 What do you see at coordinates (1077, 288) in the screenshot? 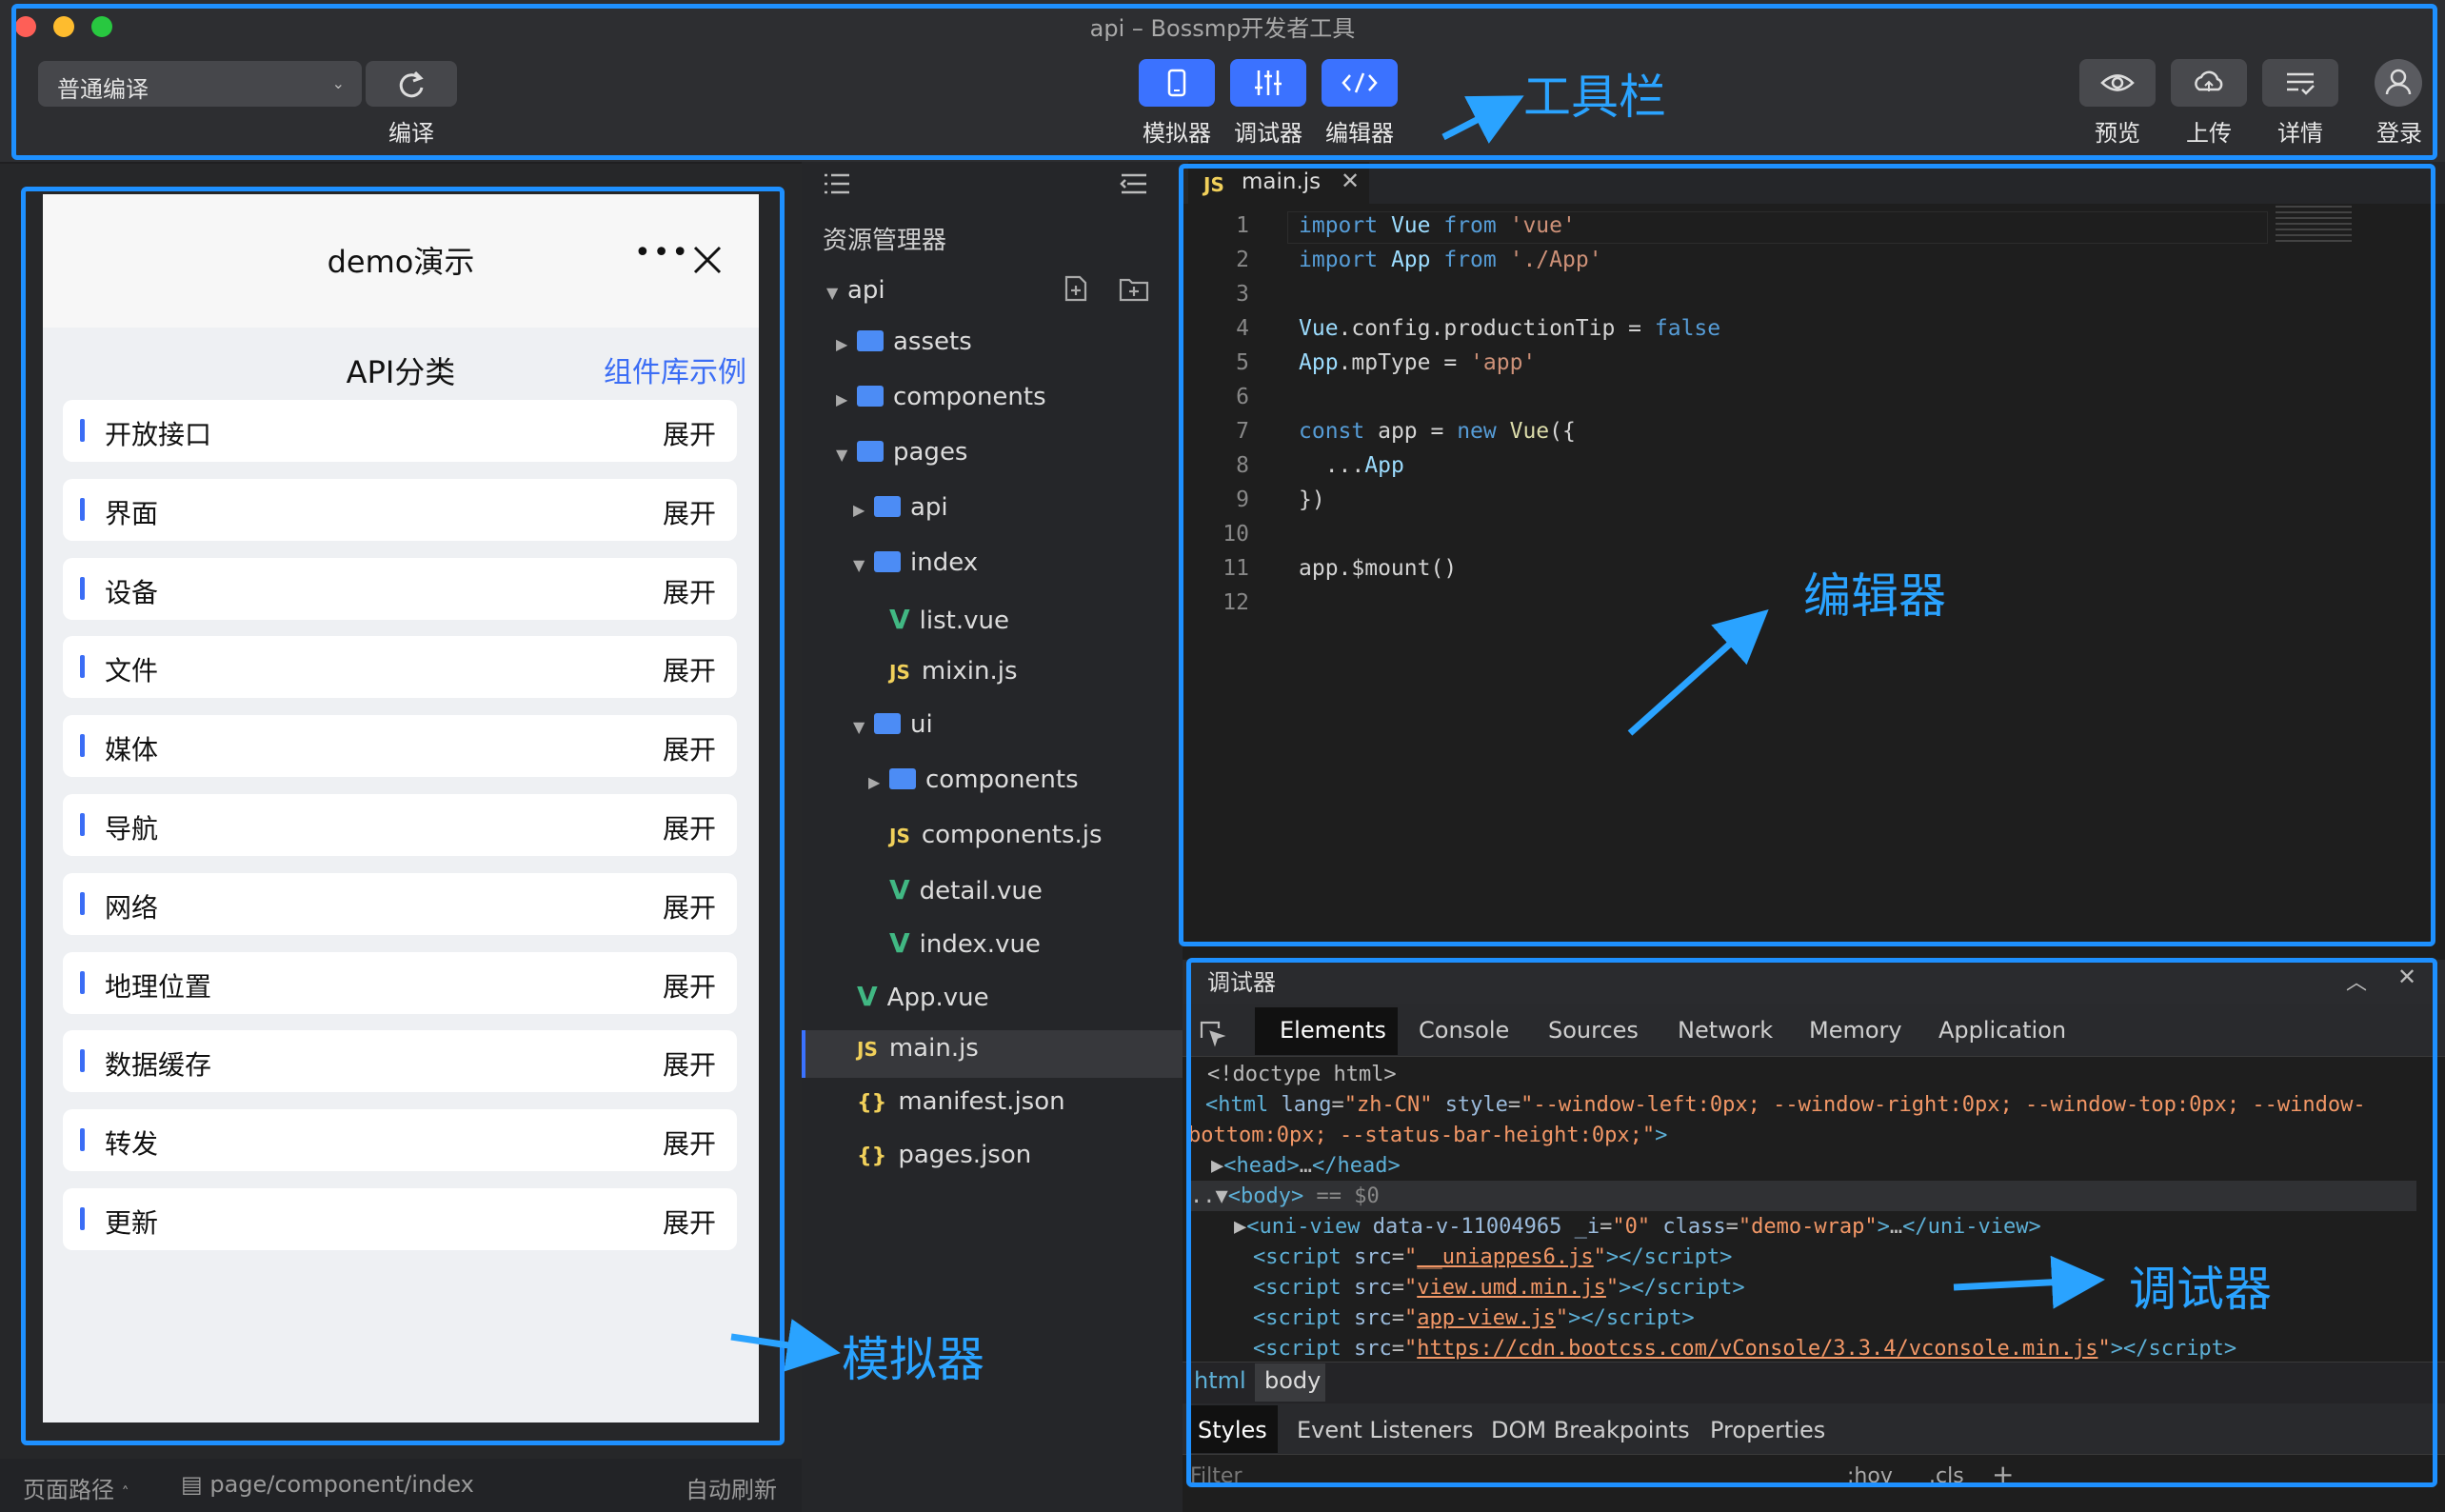
I see `new-file-icon` at bounding box center [1077, 288].